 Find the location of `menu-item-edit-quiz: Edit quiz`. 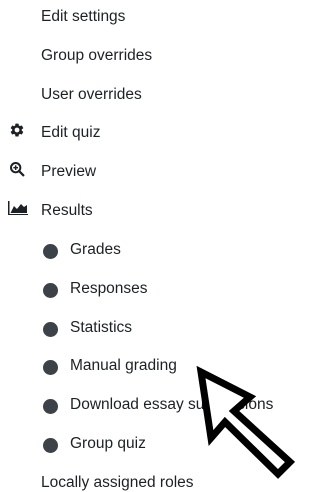

menu-item-edit-quiz: Edit quiz is located at coordinates (70, 133).